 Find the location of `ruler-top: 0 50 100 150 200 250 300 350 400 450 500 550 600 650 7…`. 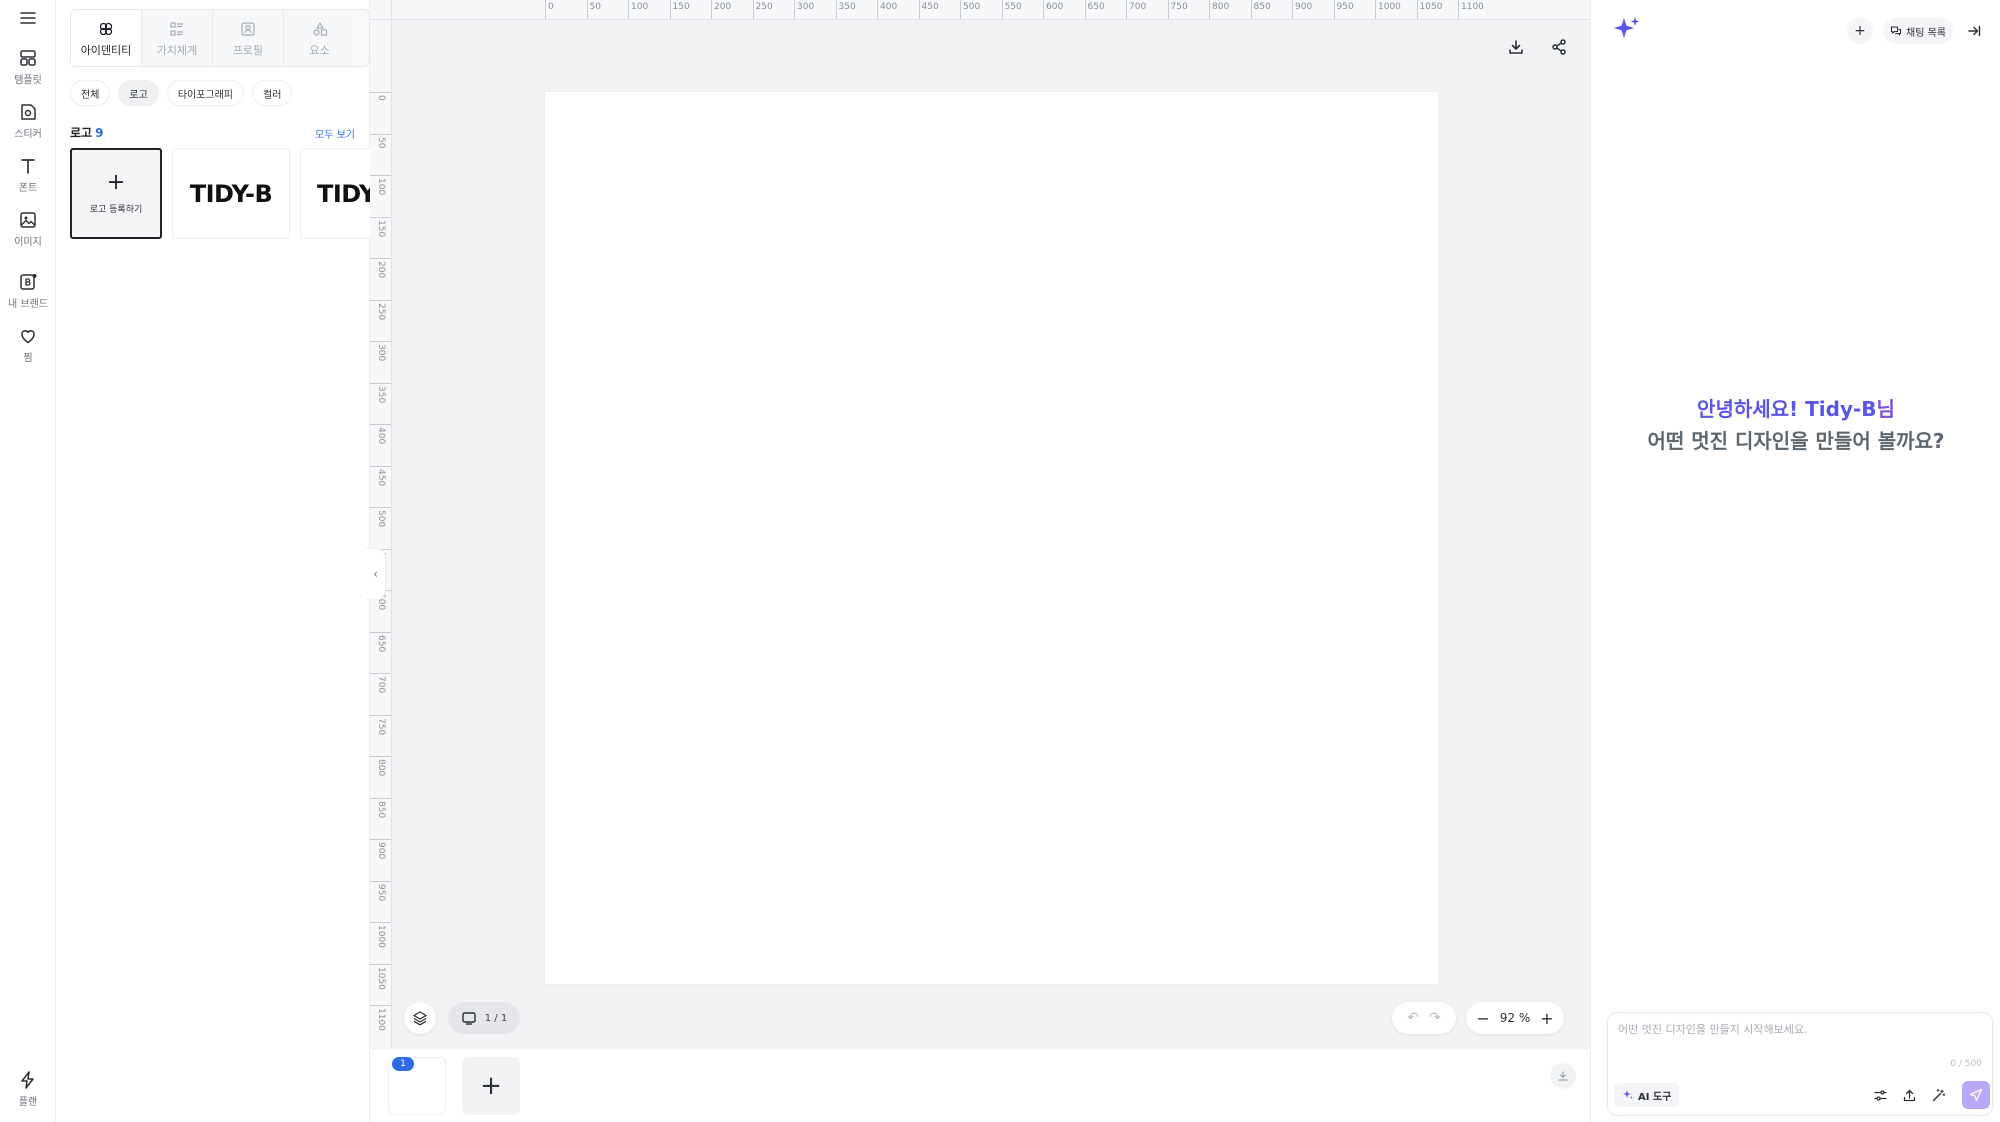

ruler-top: 0 50 100 150 200 250 300 350 400 450 500 550 600 650 7… is located at coordinates (991, 10).